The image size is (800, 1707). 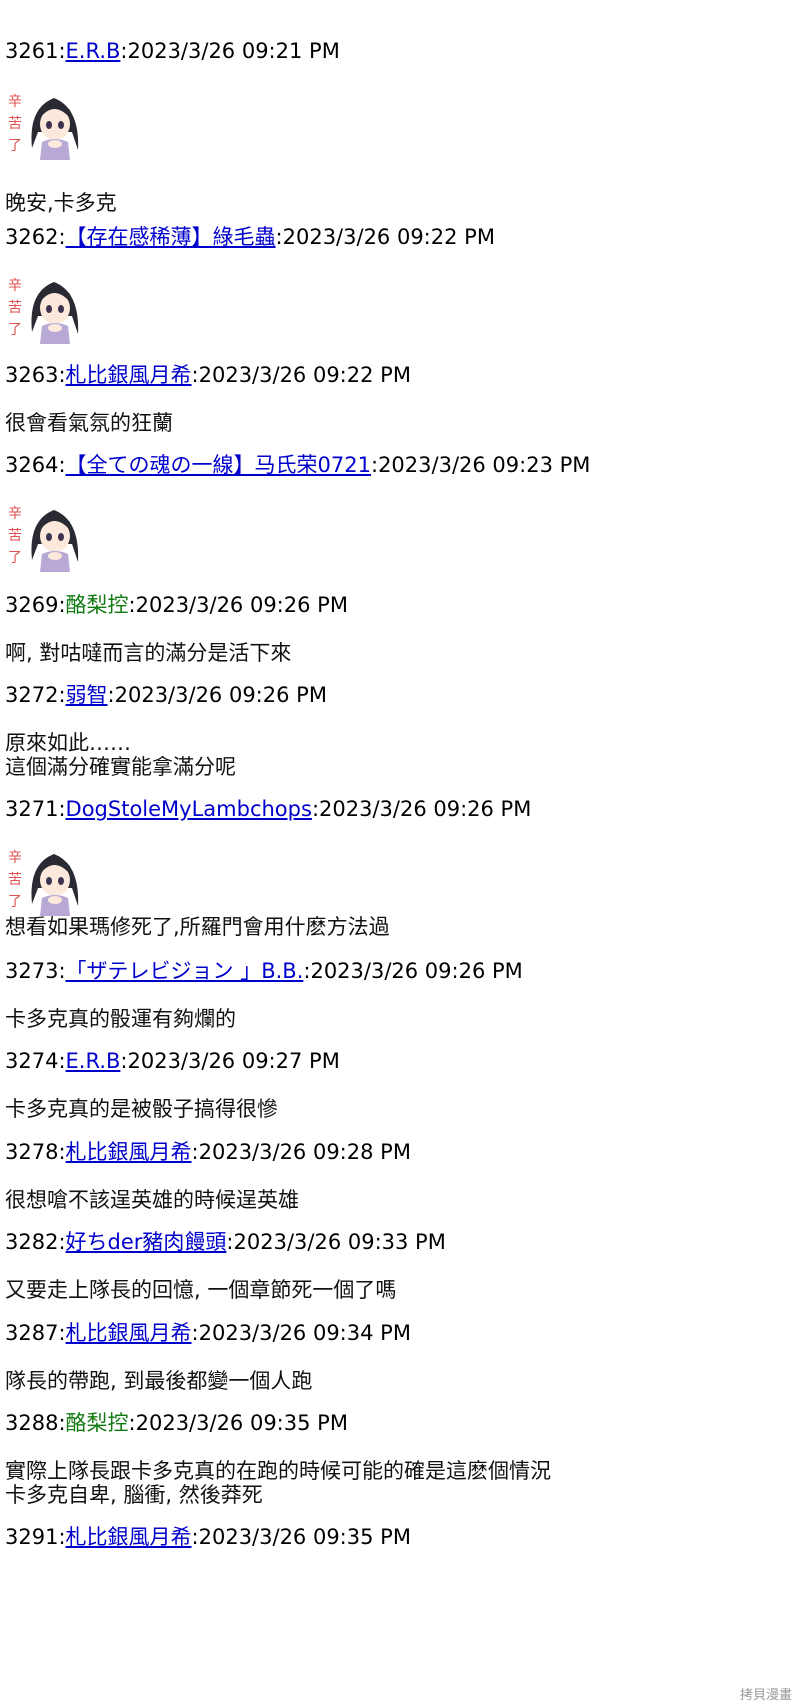 What do you see at coordinates (241, 1423) in the screenshot?
I see `post-timestamp: 2023/3/26 09:35 PM` at bounding box center [241, 1423].